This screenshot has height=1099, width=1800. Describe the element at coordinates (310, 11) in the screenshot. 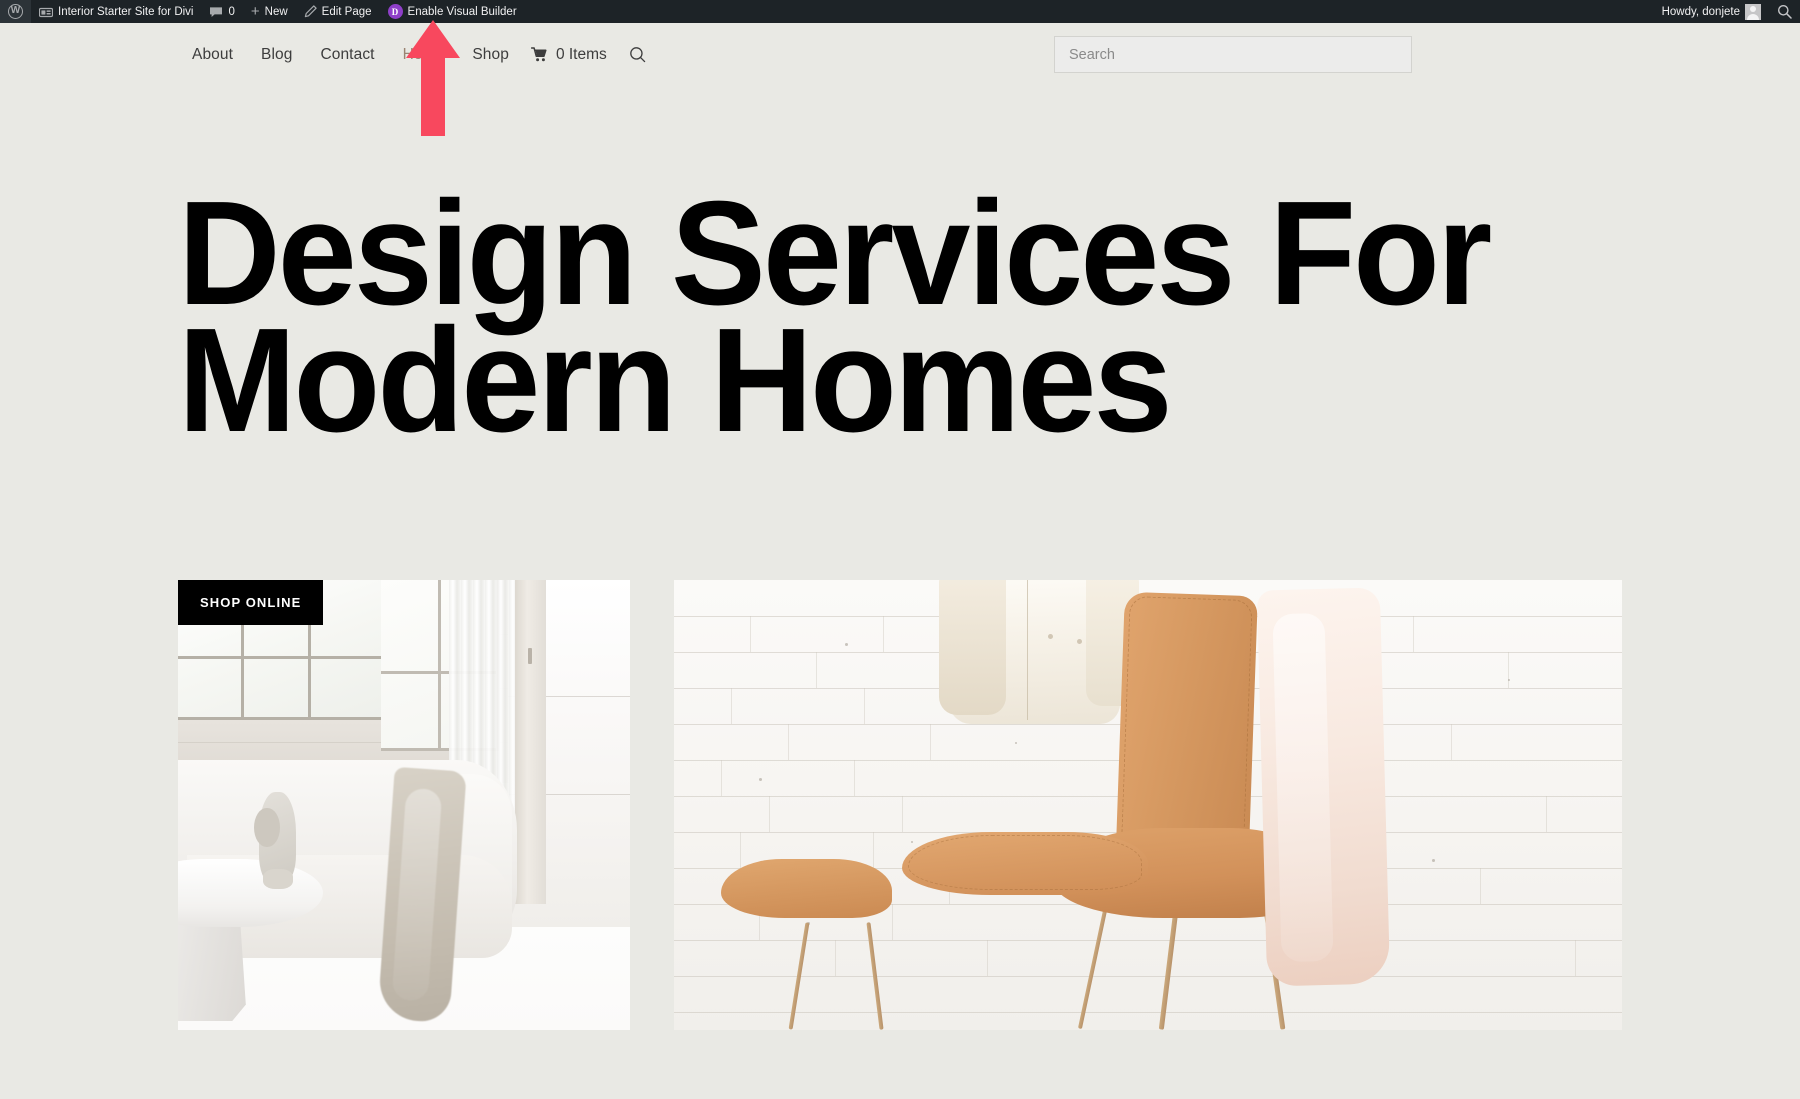

I see `pencil-icon` at that location.